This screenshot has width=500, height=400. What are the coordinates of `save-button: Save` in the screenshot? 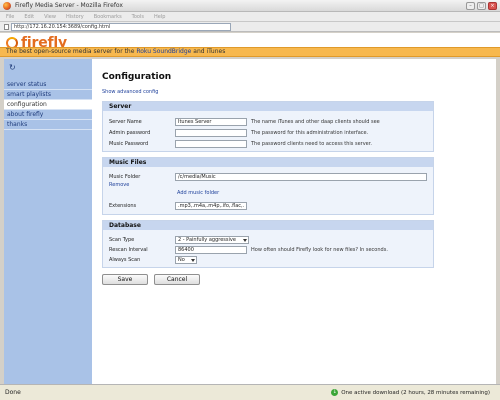 It's located at (125, 279).